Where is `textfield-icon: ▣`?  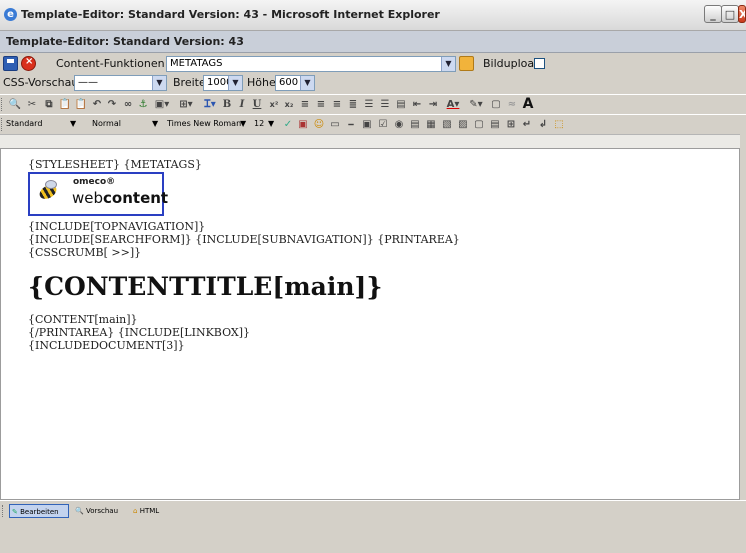 textfield-icon: ▣ is located at coordinates (367, 124).